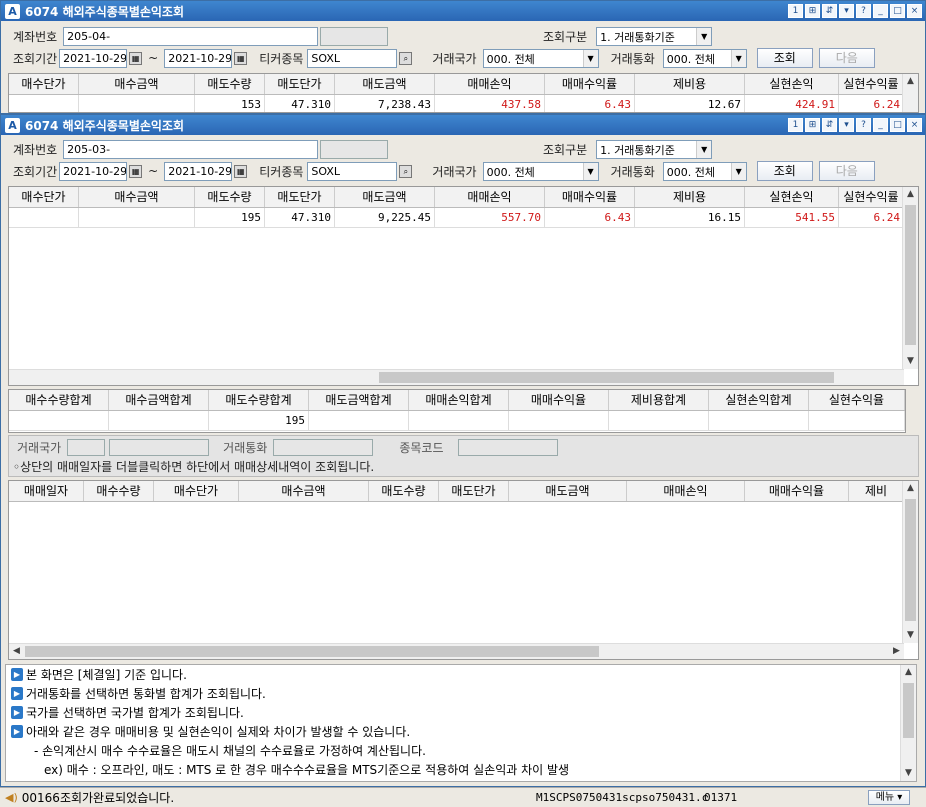 The image size is (926, 807). Describe the element at coordinates (632, 171) in the screenshot. I see `currency-label: 거래통화` at that location.